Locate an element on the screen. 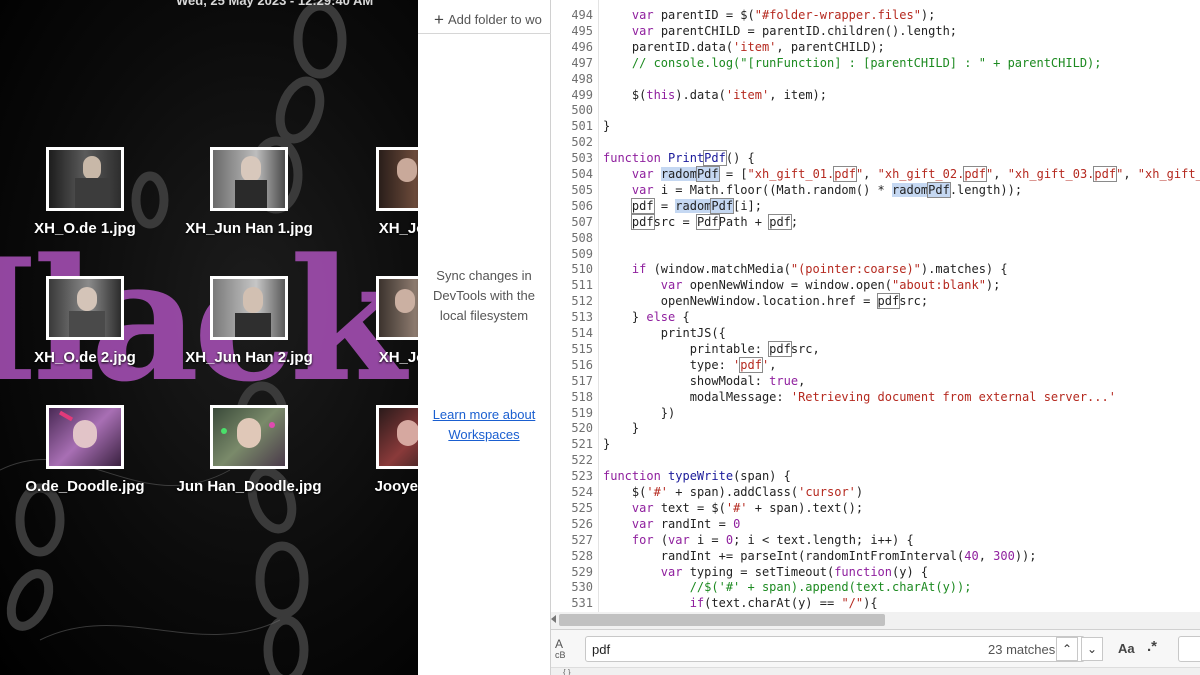 The height and width of the screenshot is (675, 1200). code-line: 507 pdfsrc = PdfPath + pdf; is located at coordinates (875, 221).